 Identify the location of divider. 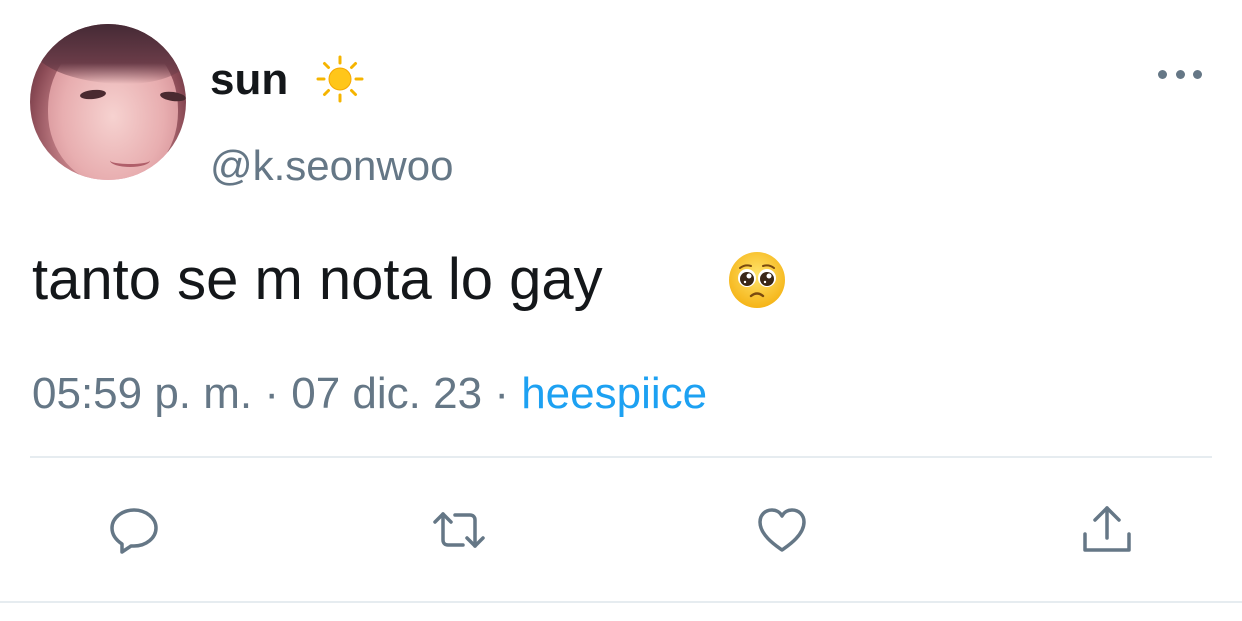
(621, 457).